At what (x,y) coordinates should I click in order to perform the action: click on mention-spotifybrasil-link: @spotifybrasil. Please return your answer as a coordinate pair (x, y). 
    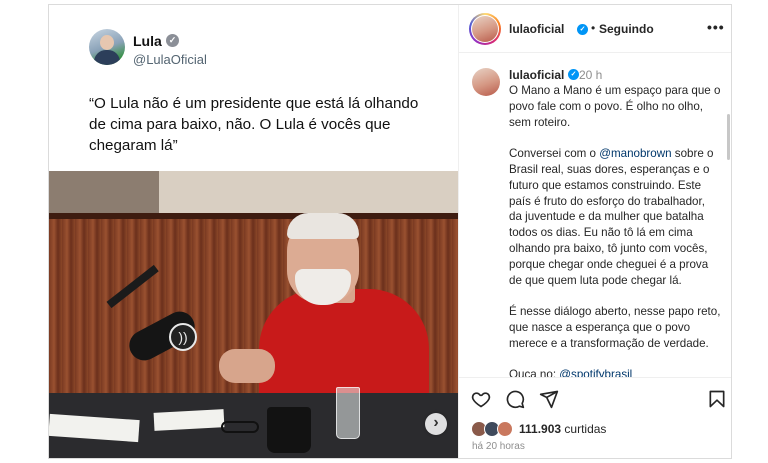
    Looking at the image, I should click on (595, 372).